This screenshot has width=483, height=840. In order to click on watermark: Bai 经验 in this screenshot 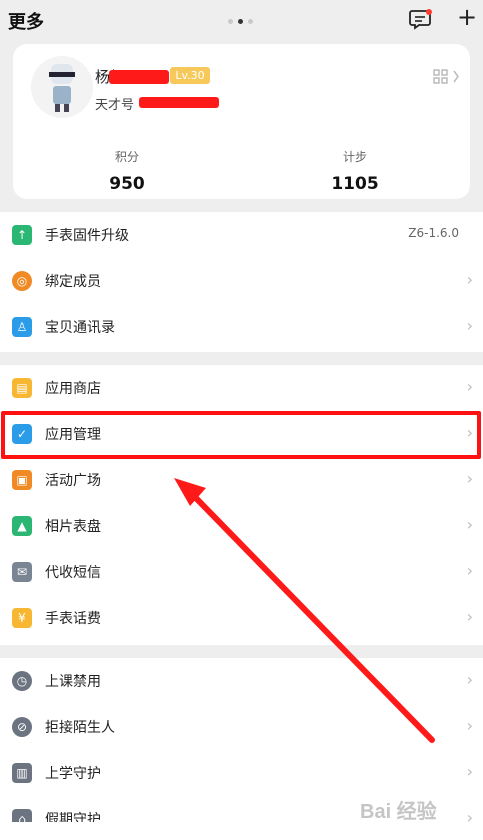, I will do `click(398, 812)`.